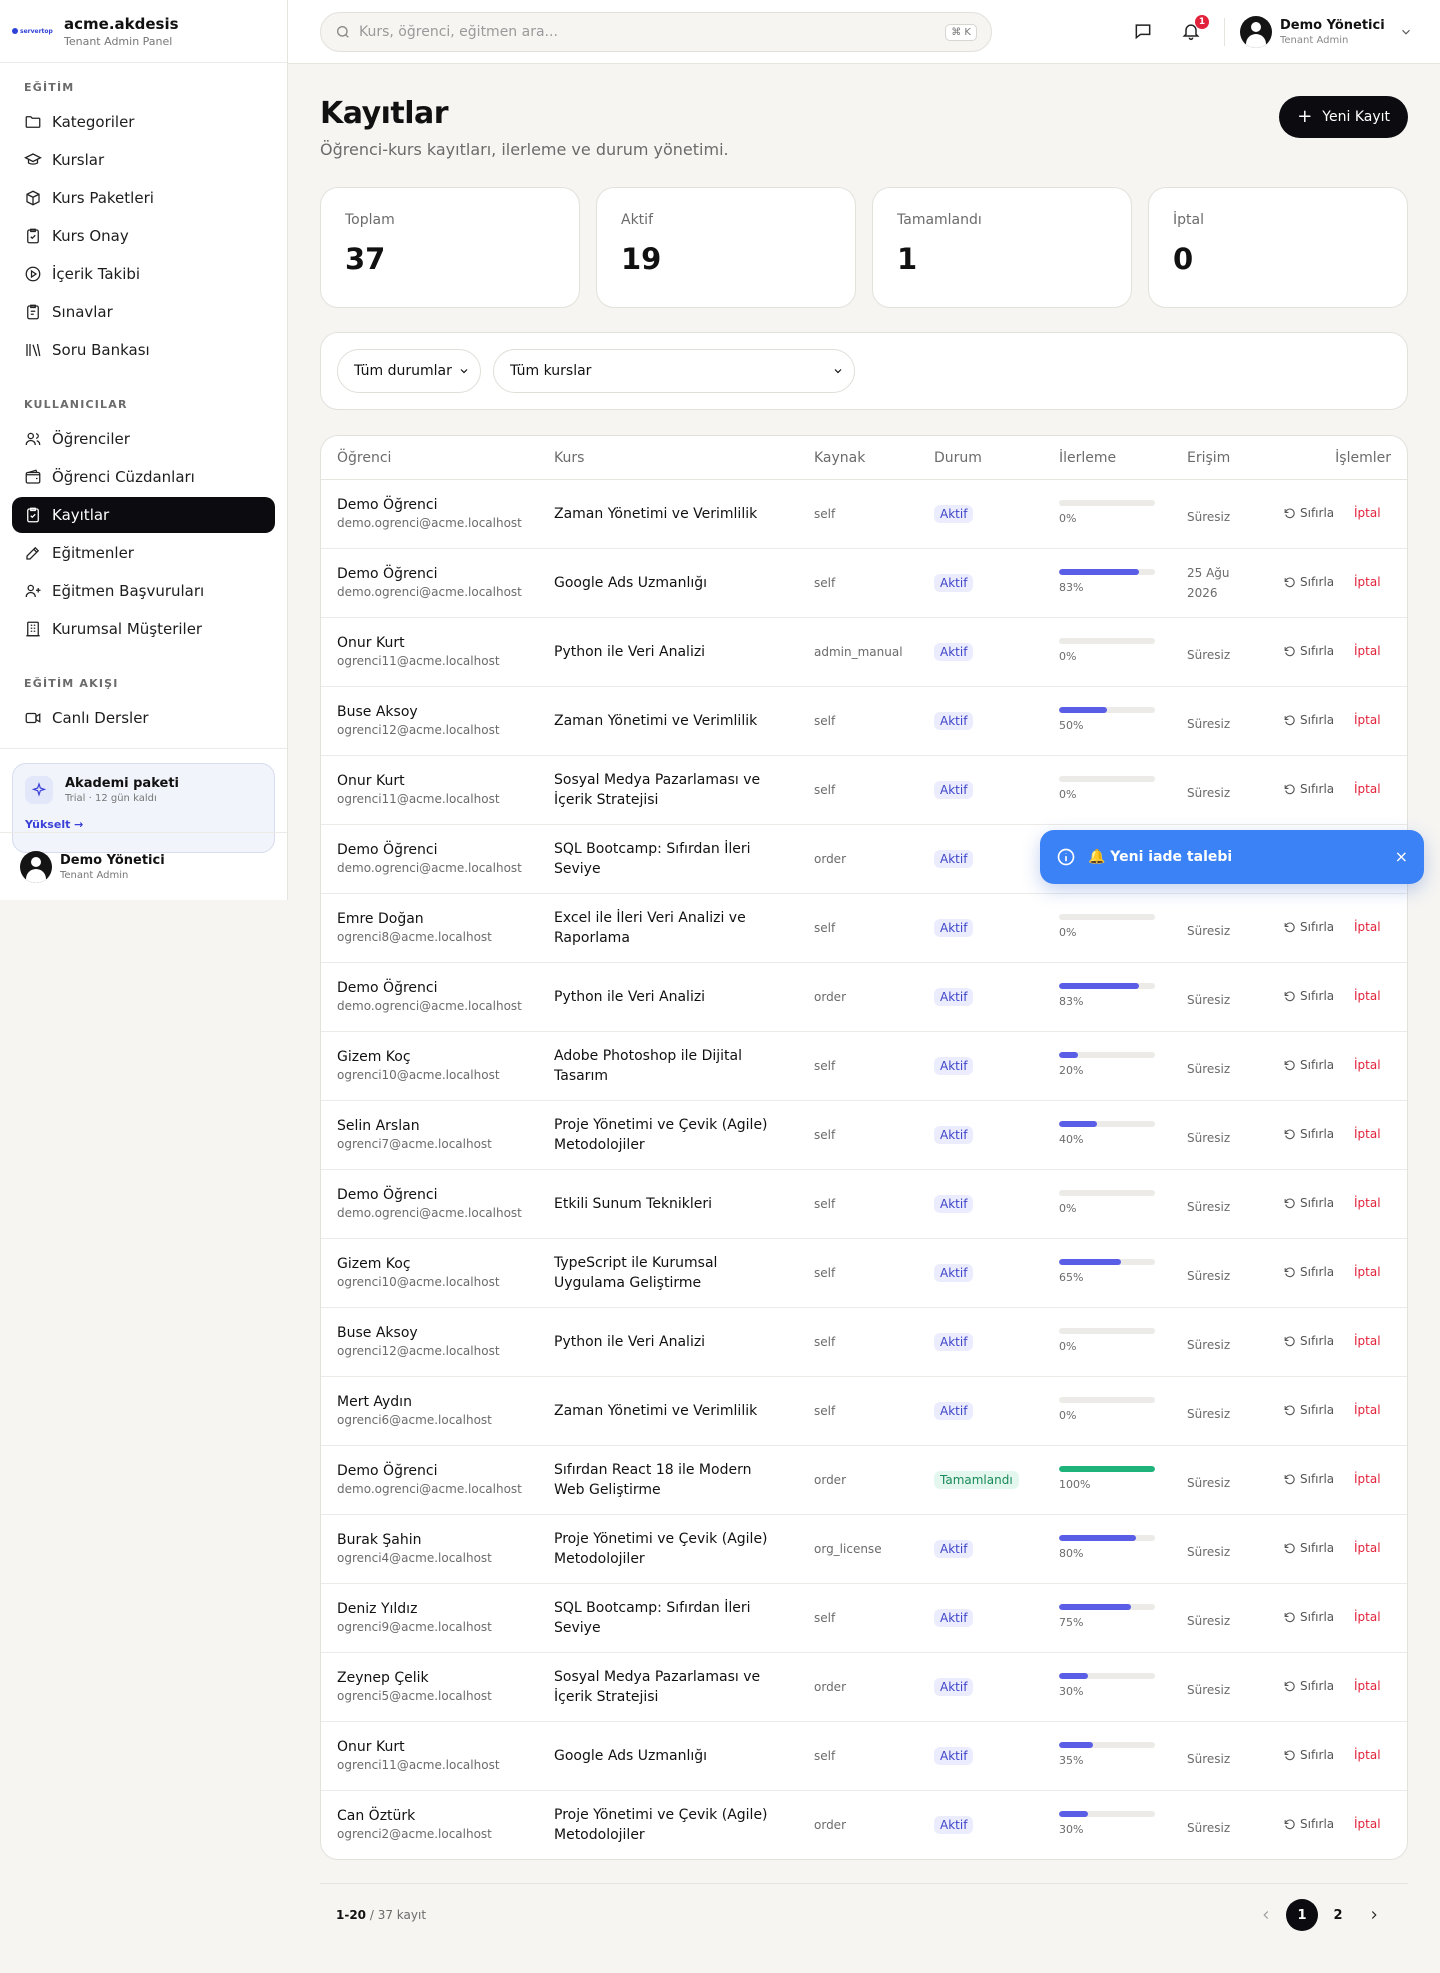  I want to click on new-enrollment-button: + Yeni Kayıt, so click(1343, 117).